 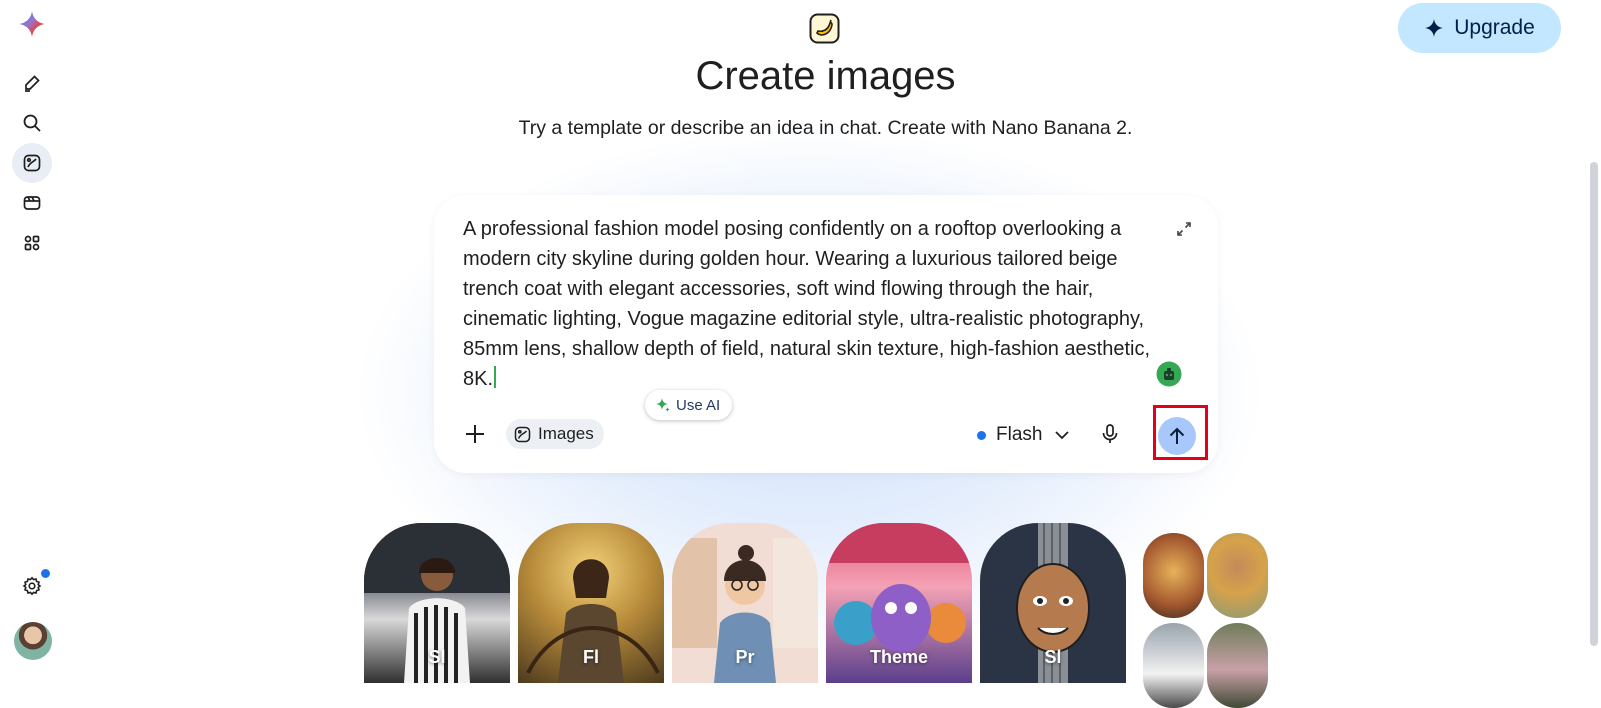 I want to click on microphone-button, so click(x=1110, y=434).